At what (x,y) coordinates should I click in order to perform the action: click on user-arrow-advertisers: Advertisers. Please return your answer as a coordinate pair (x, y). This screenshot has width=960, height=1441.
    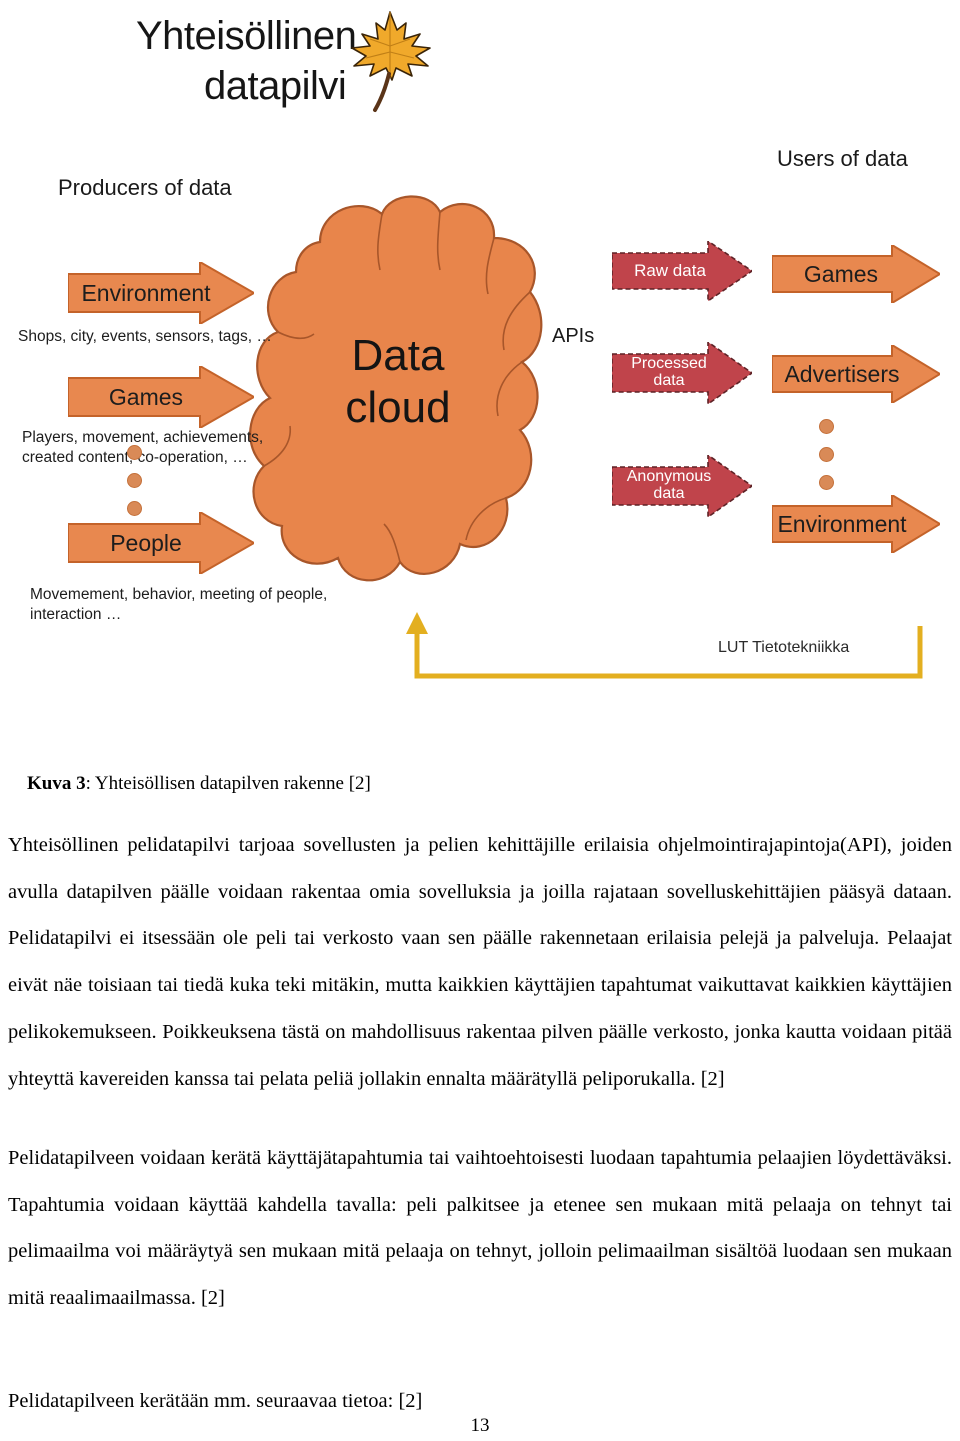
    Looking at the image, I should click on (856, 374).